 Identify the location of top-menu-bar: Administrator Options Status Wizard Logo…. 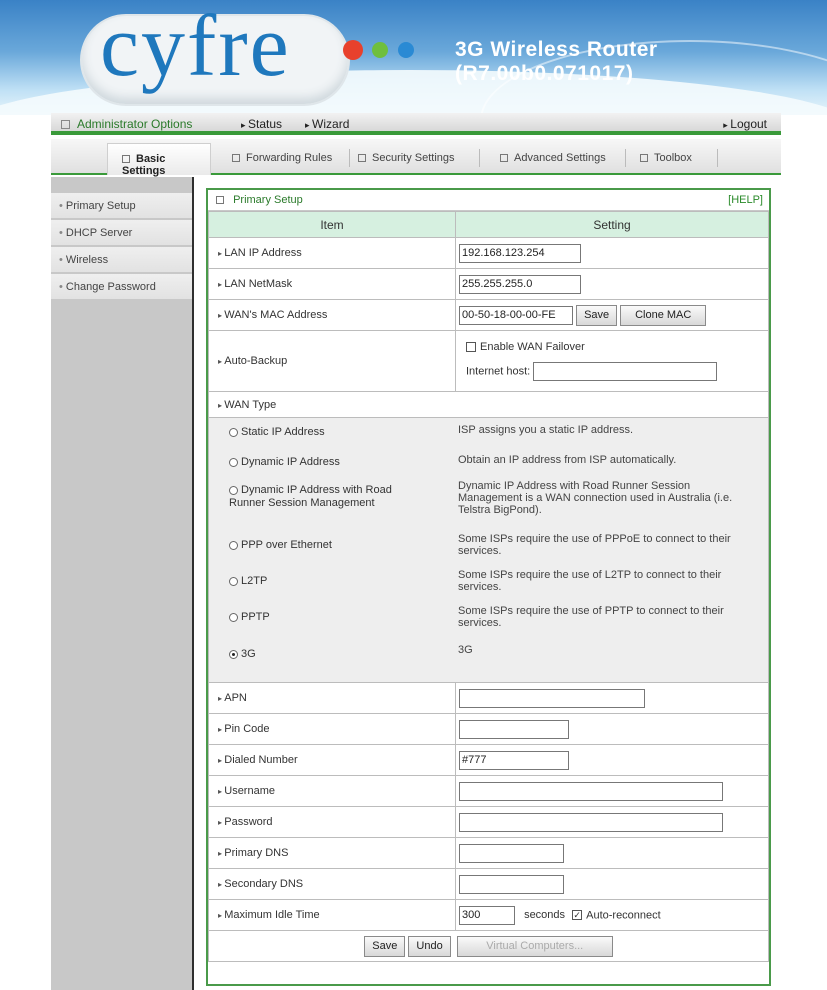
(416, 124).